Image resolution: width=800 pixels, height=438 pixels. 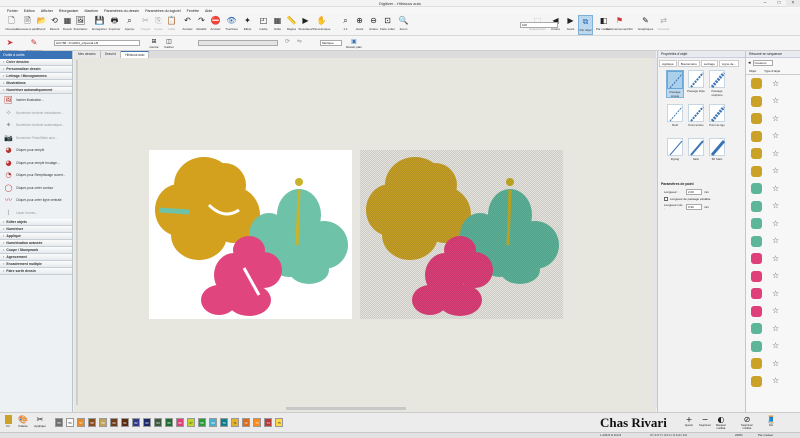 What do you see at coordinates (215, 25) in the screenshot?
I see `toolbar-cancel-button: ⛔ Annuler` at bounding box center [215, 25].